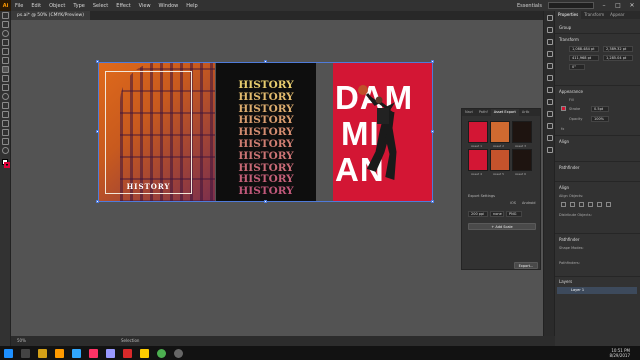 This screenshot has width=640, height=360. I want to click on zoom-level: 50%, so click(21, 341).